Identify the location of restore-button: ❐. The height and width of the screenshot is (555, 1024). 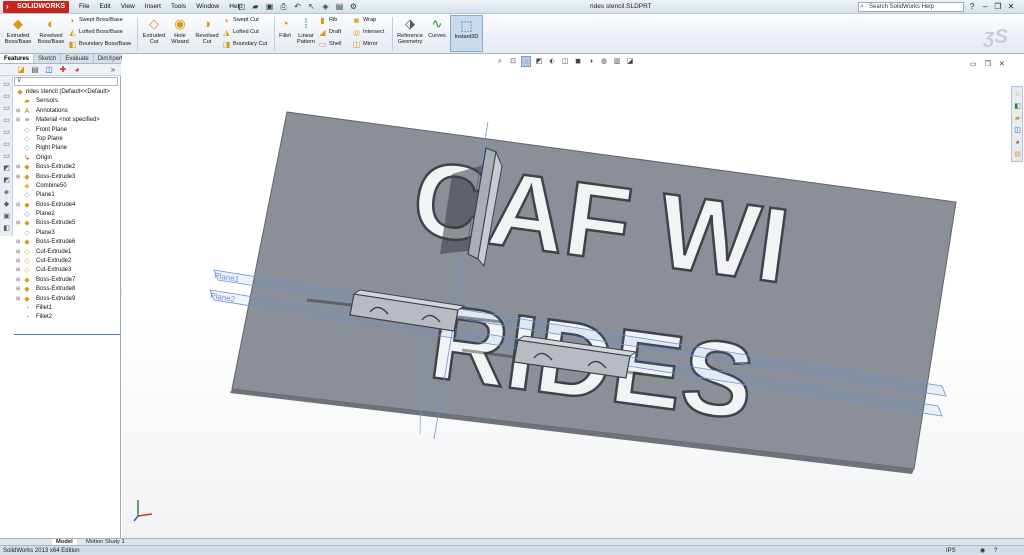
(998, 6).